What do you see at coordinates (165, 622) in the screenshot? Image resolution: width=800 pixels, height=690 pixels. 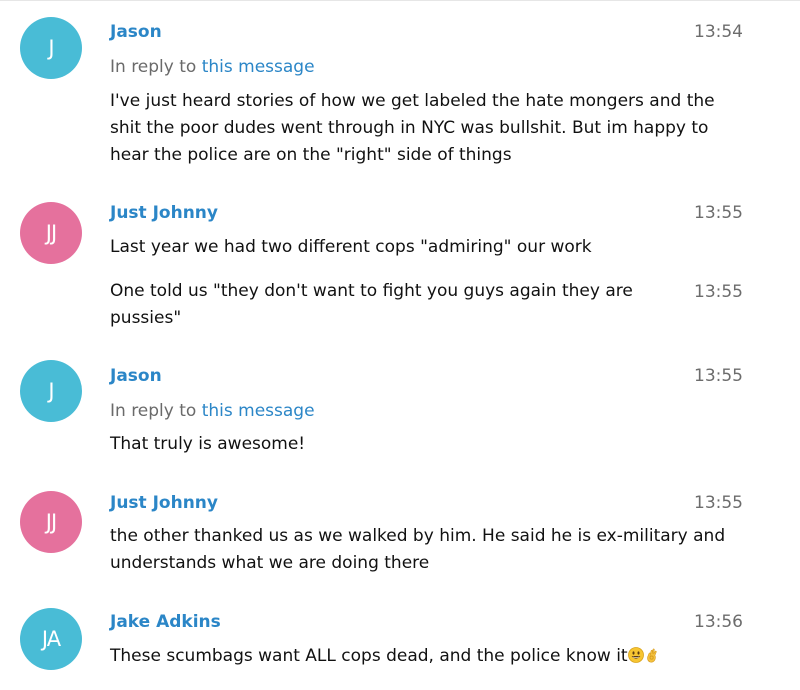 I see `sender-name: Jake Adkins` at bounding box center [165, 622].